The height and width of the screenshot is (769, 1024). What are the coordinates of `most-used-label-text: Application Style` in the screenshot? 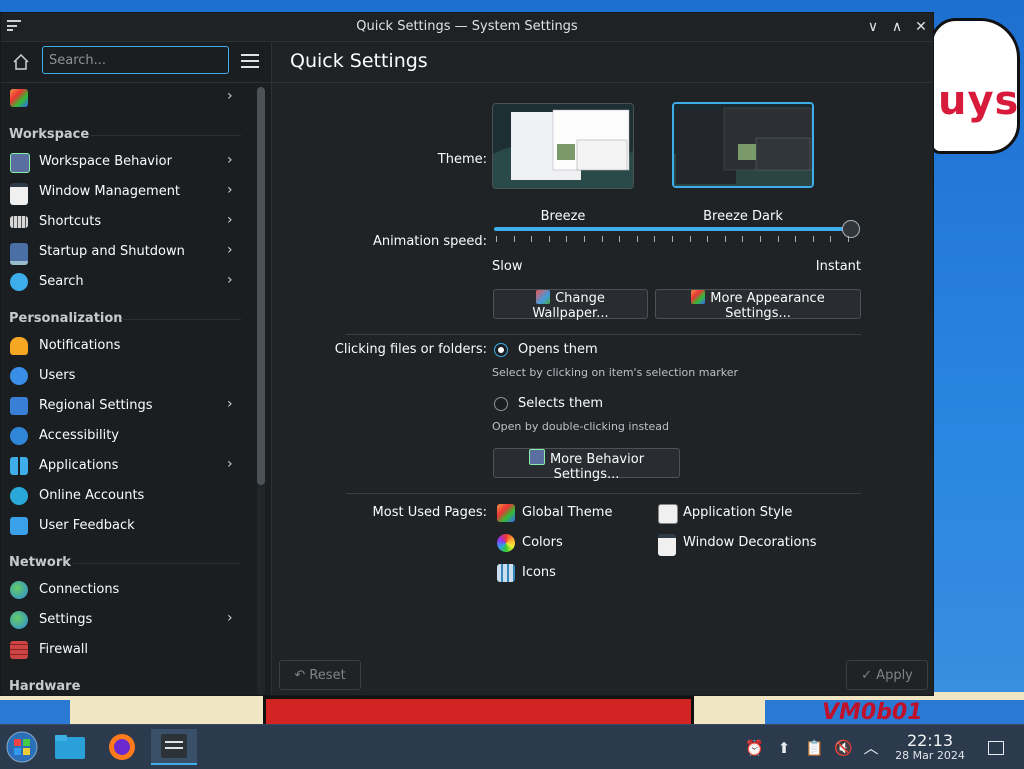 It's located at (738, 512).